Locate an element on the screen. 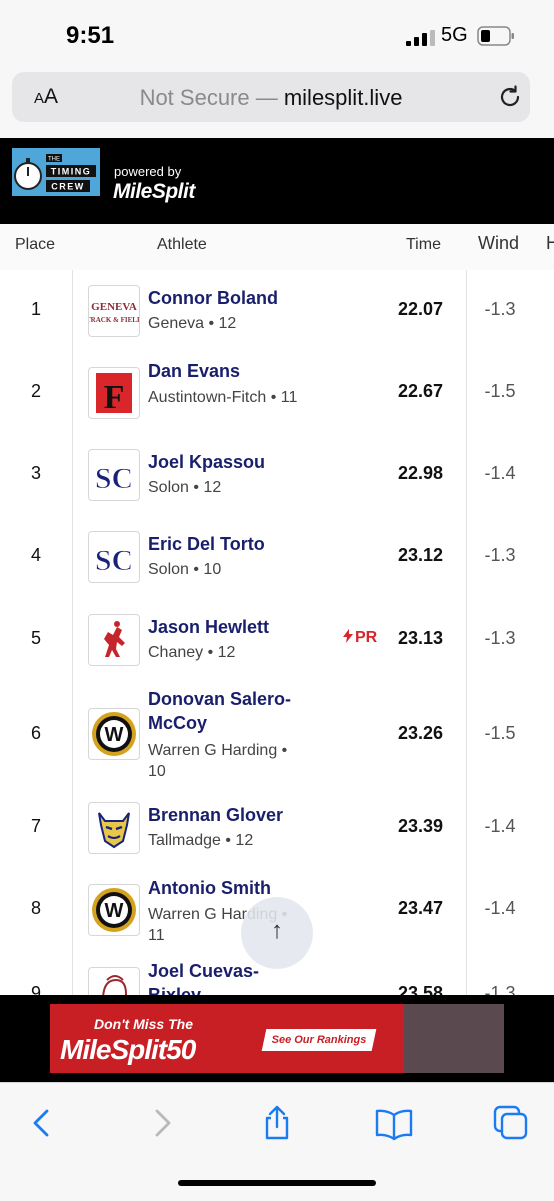 This screenshot has width=554, height=1201. spartan-helmet-team-logo is located at coordinates (114, 981).